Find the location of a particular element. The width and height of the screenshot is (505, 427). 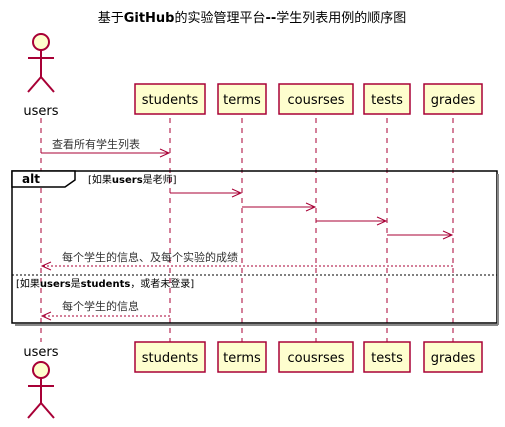

svg-text: 每个学生的信息、及每个实验的成绩 is located at coordinates (150, 257).